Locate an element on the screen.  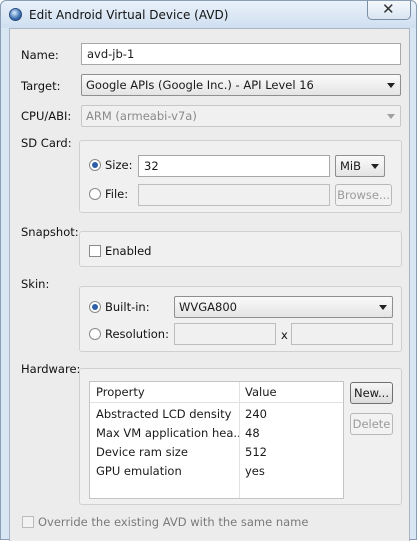
table-cell-value: 512 is located at coordinates (291, 452).